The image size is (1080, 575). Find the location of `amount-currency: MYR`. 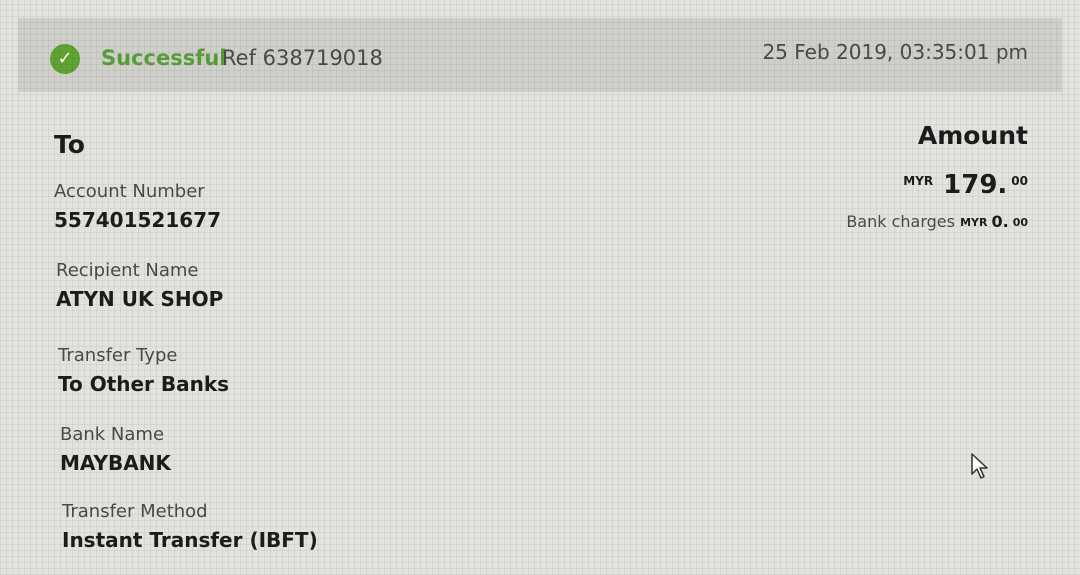

amount-currency: MYR is located at coordinates (918, 181).